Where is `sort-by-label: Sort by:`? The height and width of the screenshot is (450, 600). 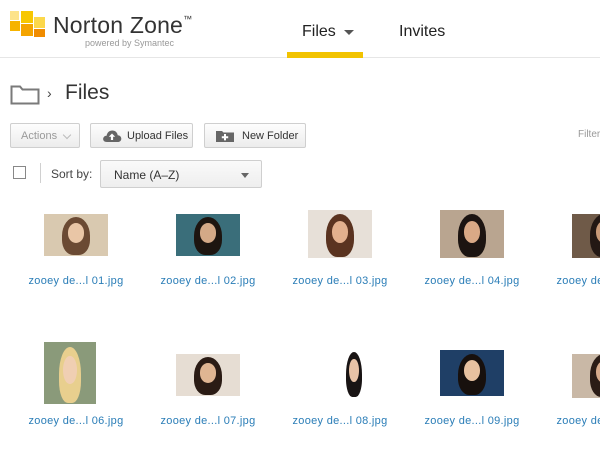 sort-by-label: Sort by: is located at coordinates (72, 174).